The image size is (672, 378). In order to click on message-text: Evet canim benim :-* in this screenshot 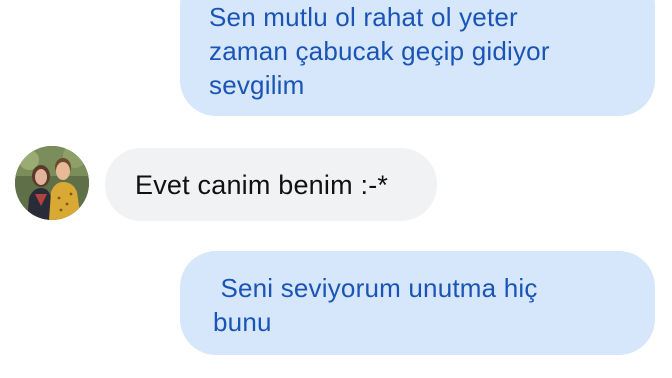, I will do `click(262, 185)`.